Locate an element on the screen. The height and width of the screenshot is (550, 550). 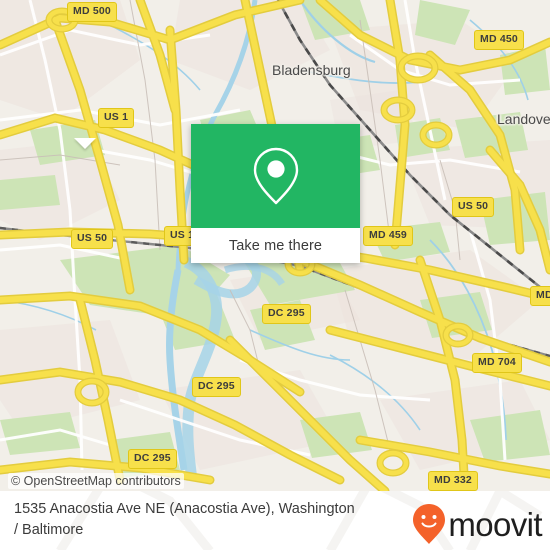
moovit-wordmark: moovit is located at coordinates (495, 524).